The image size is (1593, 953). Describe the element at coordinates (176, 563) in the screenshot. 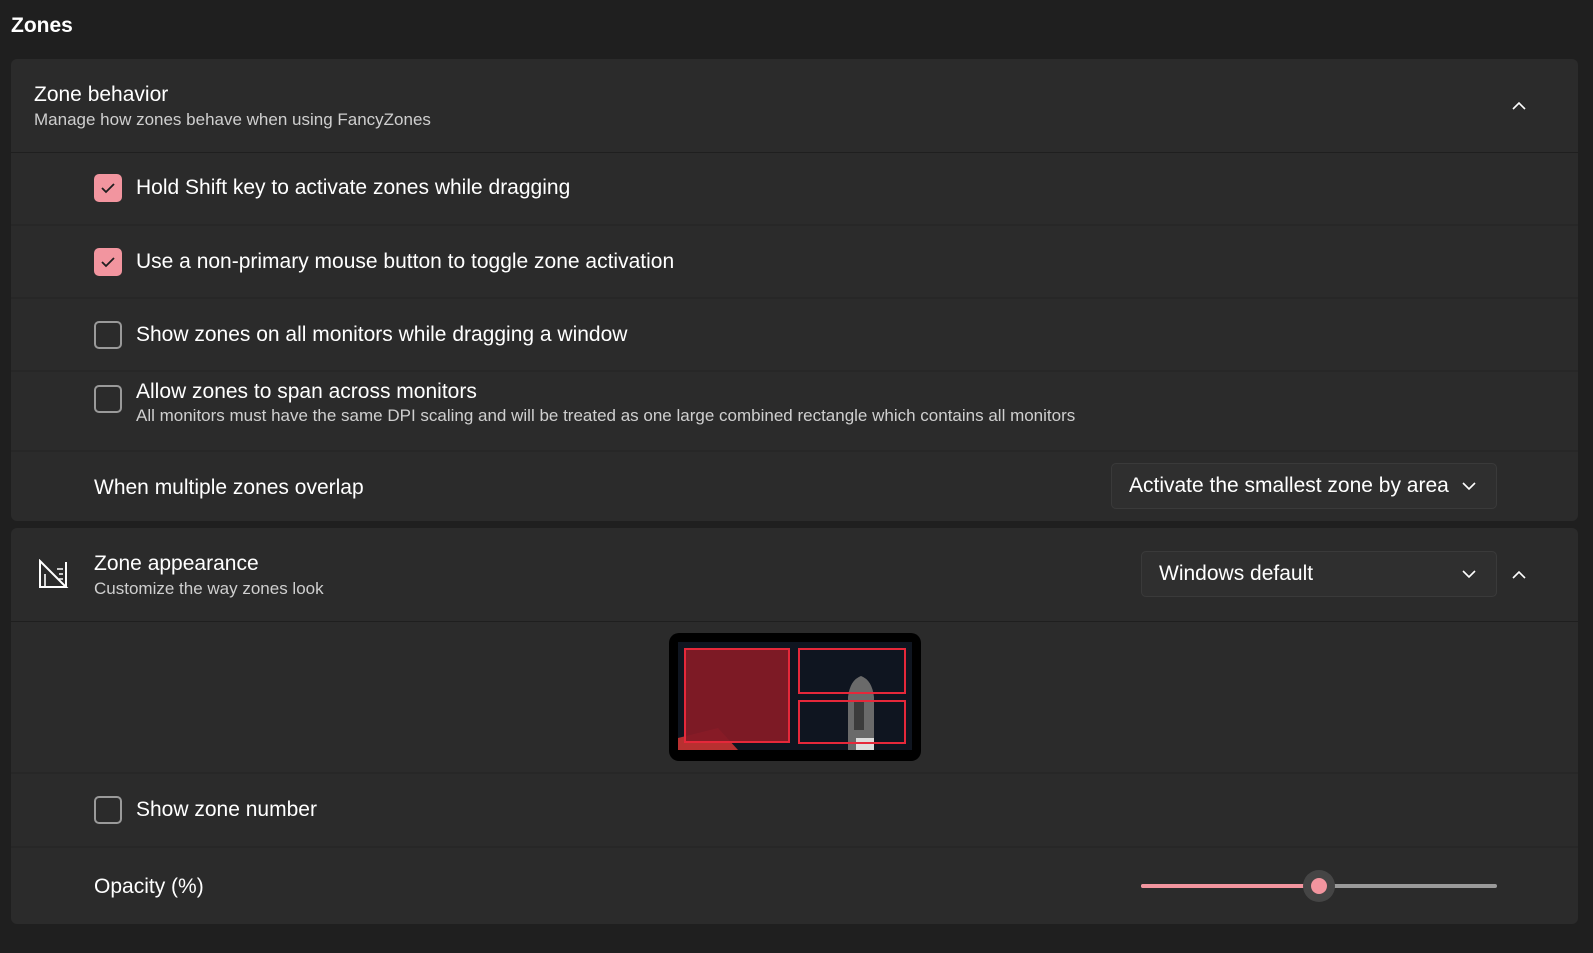

I see `zone-appearance-title: Zone appearance` at that location.